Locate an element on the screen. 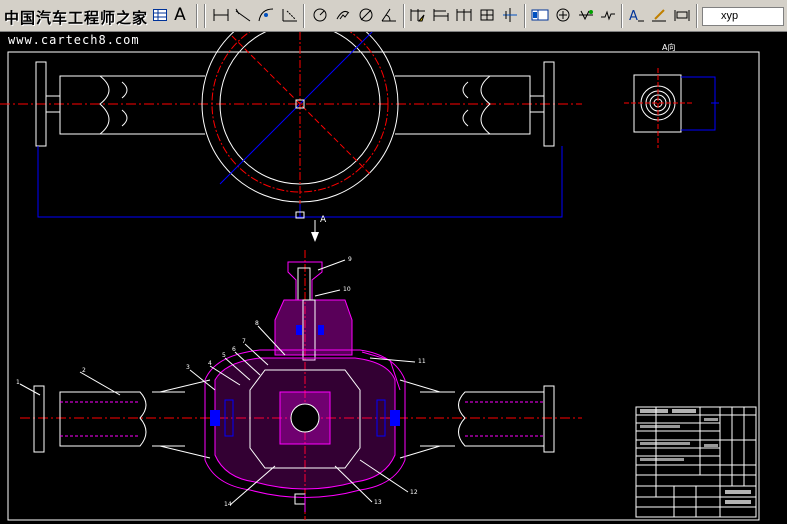 Image resolution: width=787 pixels, height=524 pixels. inspection-icon is located at coordinates (586, 15).